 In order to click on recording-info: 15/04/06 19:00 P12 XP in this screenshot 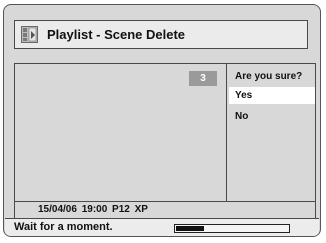, I will do `click(93, 209)`.